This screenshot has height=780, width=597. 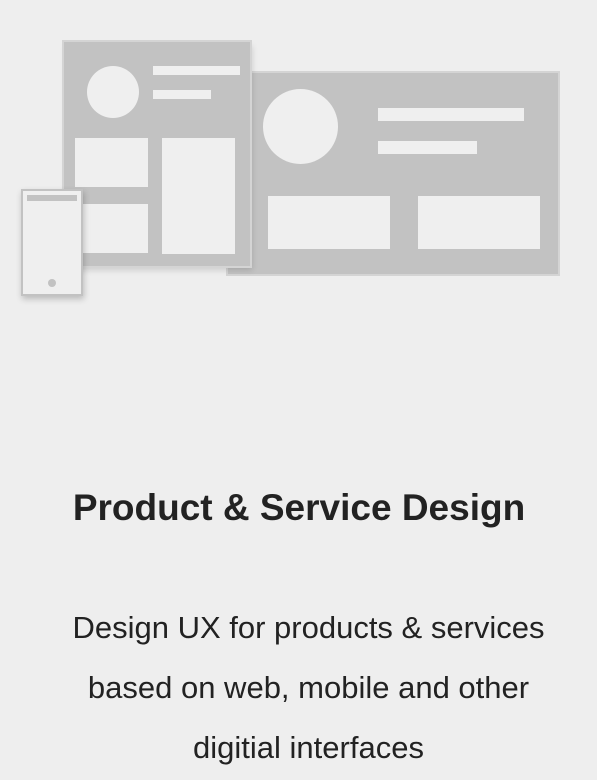 What do you see at coordinates (196, 70) in the screenshot?
I see `tablet-heading-placeholder` at bounding box center [196, 70].